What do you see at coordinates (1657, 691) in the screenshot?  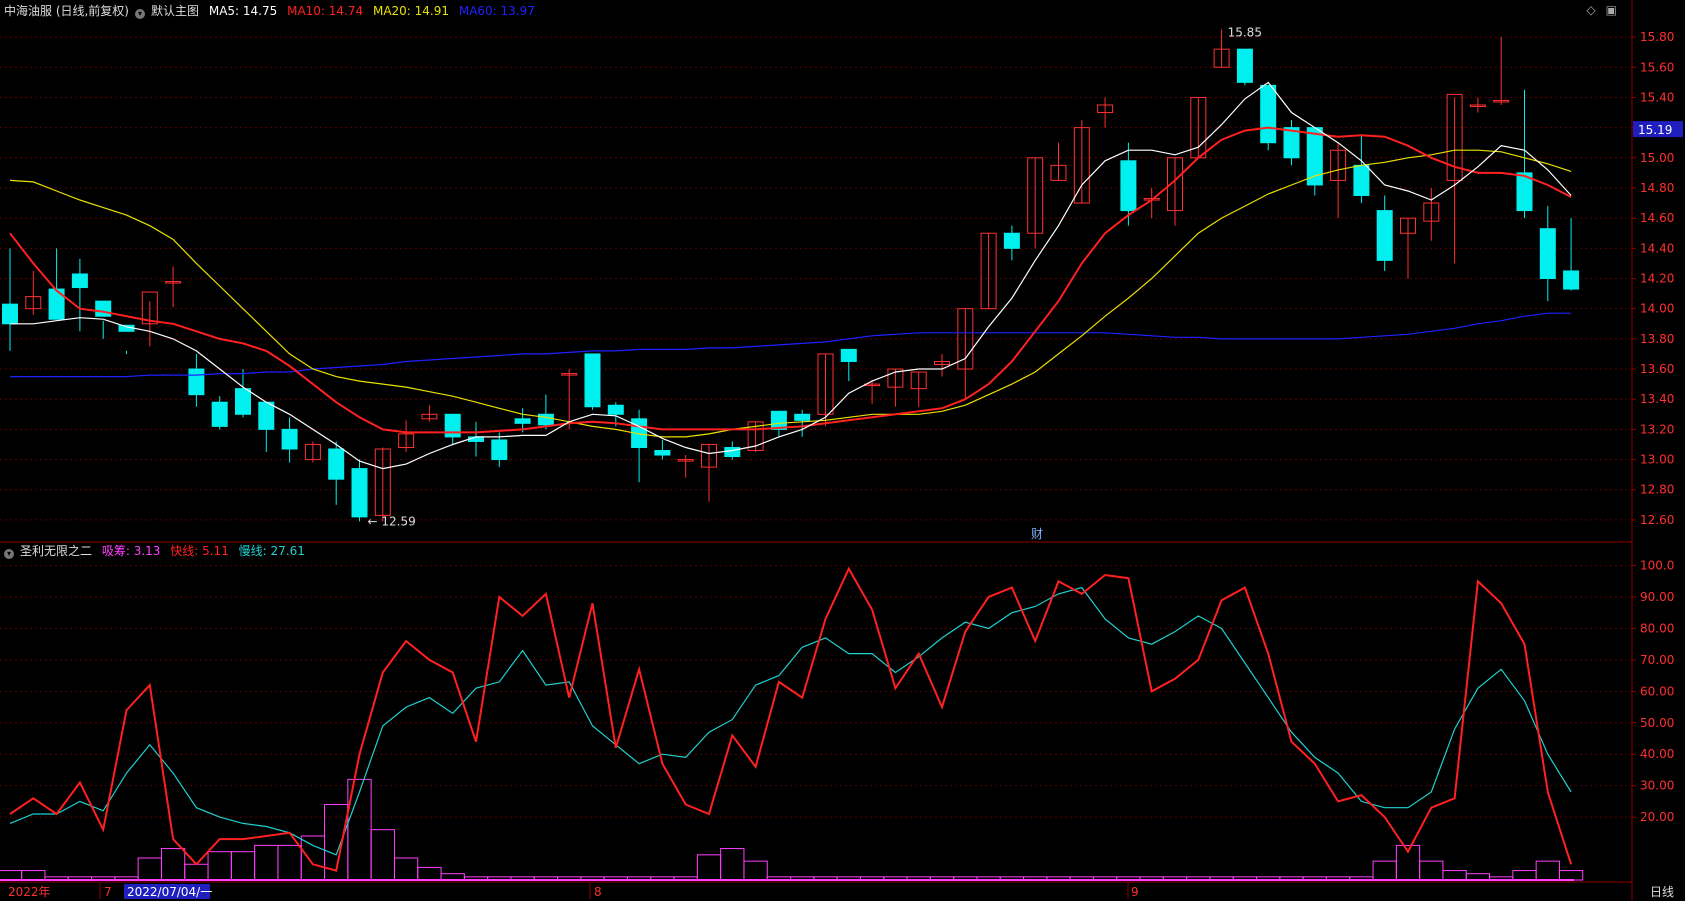 I see `indicator-tick-label: 60.00` at bounding box center [1657, 691].